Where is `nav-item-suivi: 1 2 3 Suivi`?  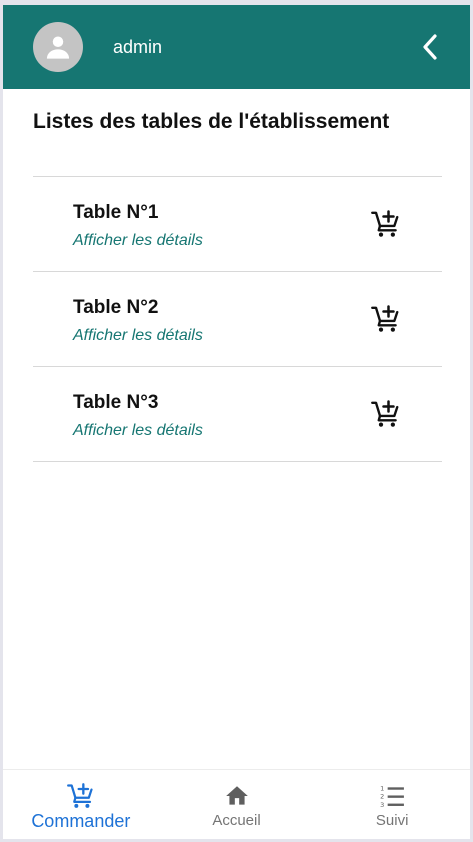
nav-item-suivi: 1 2 3 Suivi is located at coordinates (392, 804).